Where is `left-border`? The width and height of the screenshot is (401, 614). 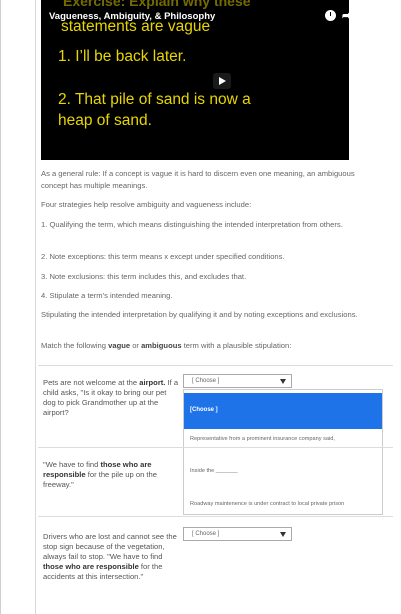
left-border is located at coordinates (0, 307).